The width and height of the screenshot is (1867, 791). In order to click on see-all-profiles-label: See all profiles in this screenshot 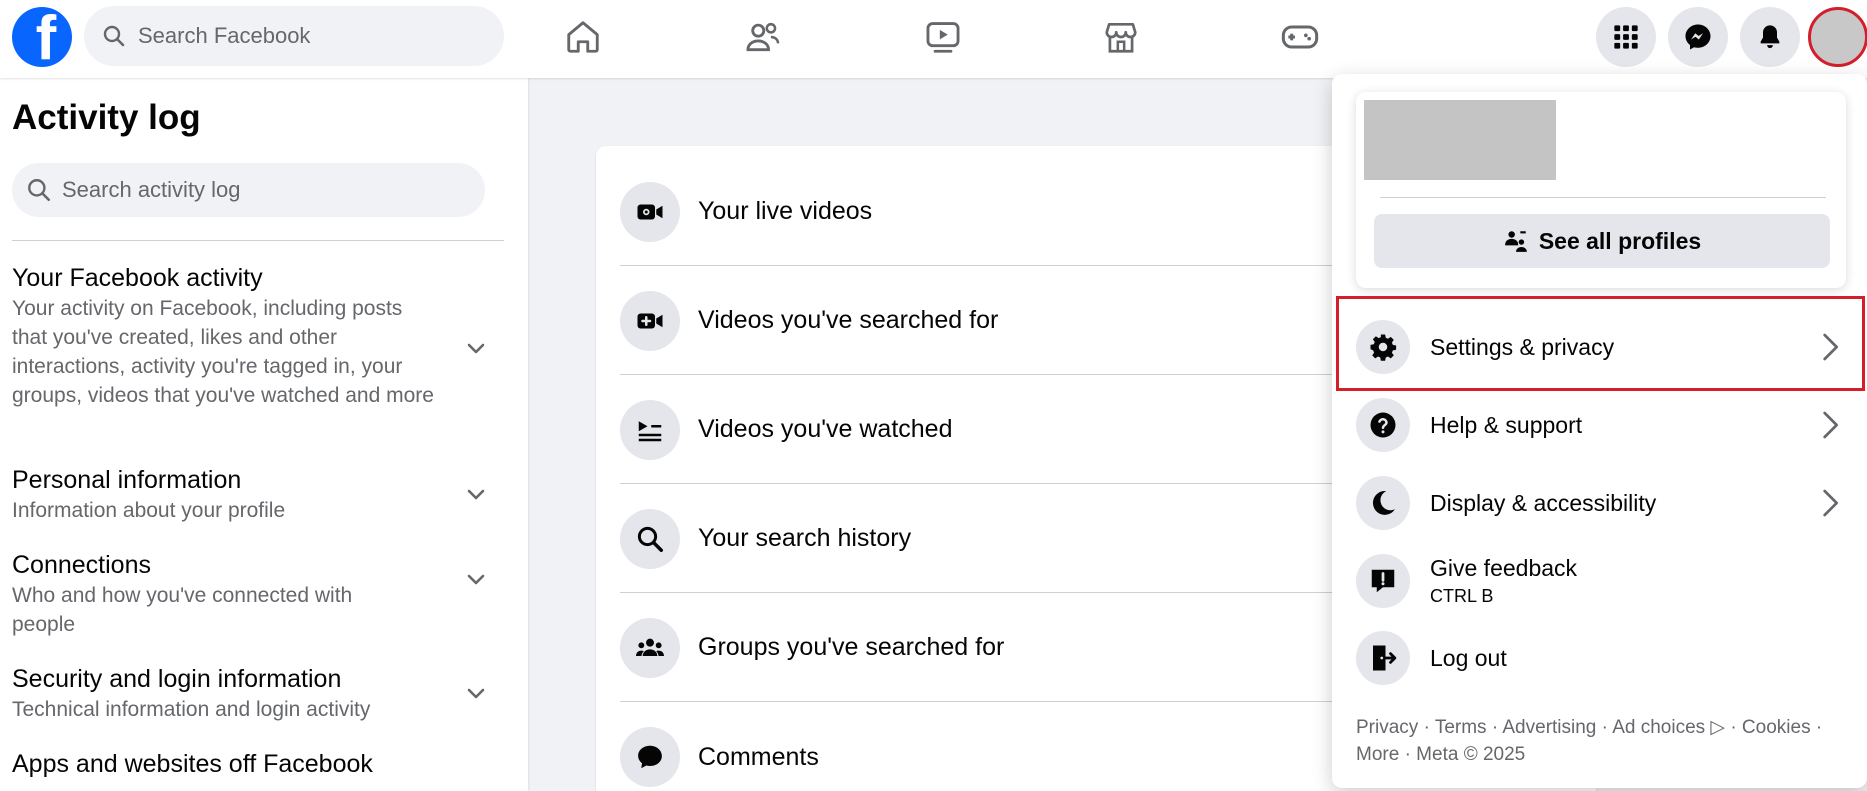, I will do `click(1620, 240)`.